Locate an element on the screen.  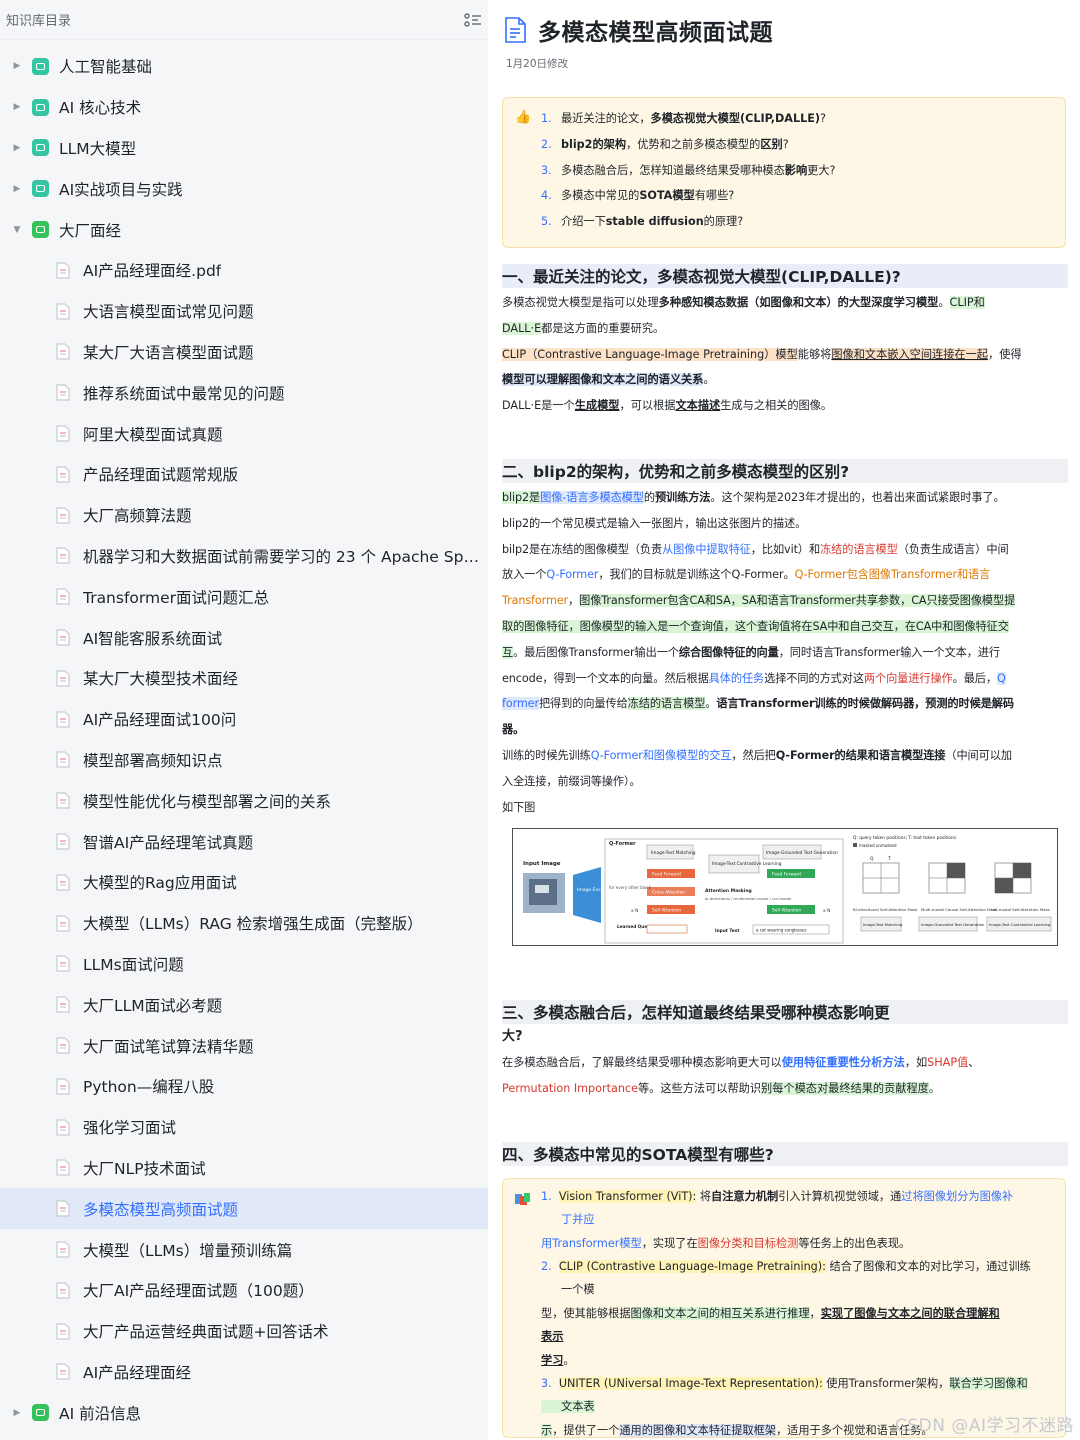
tree-doc-label: 大模型（LLMs）RAG 检索增强生成面（完整版） is located at coordinates (253, 924).